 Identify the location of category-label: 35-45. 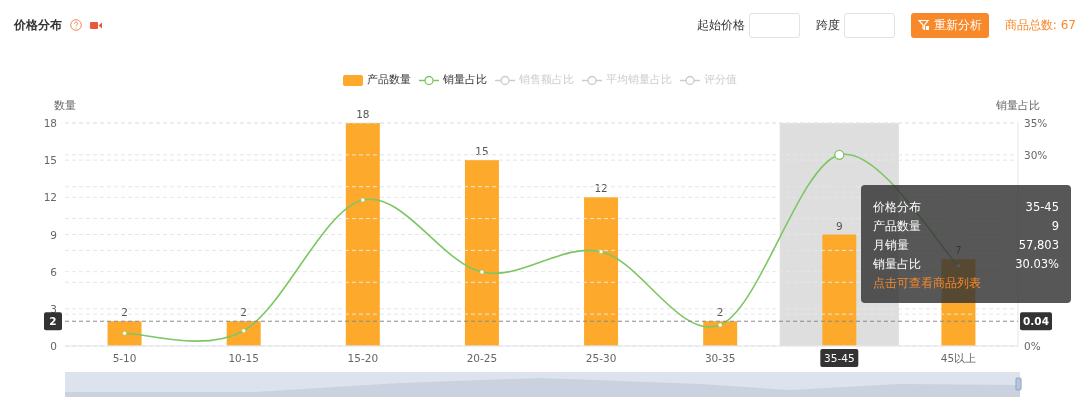
(839, 358).